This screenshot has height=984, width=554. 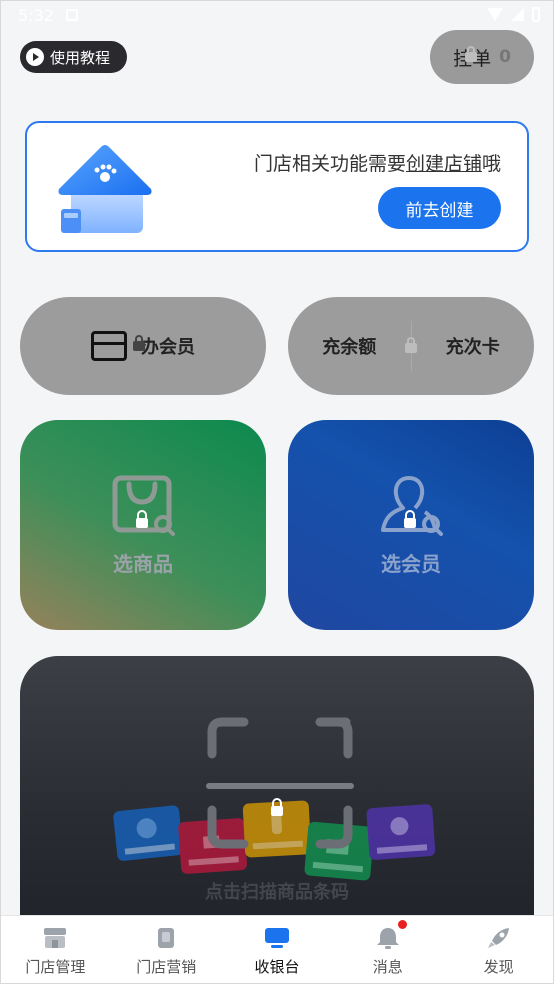 I want to click on recharge-times-button: 充次卡, so click(x=473, y=346).